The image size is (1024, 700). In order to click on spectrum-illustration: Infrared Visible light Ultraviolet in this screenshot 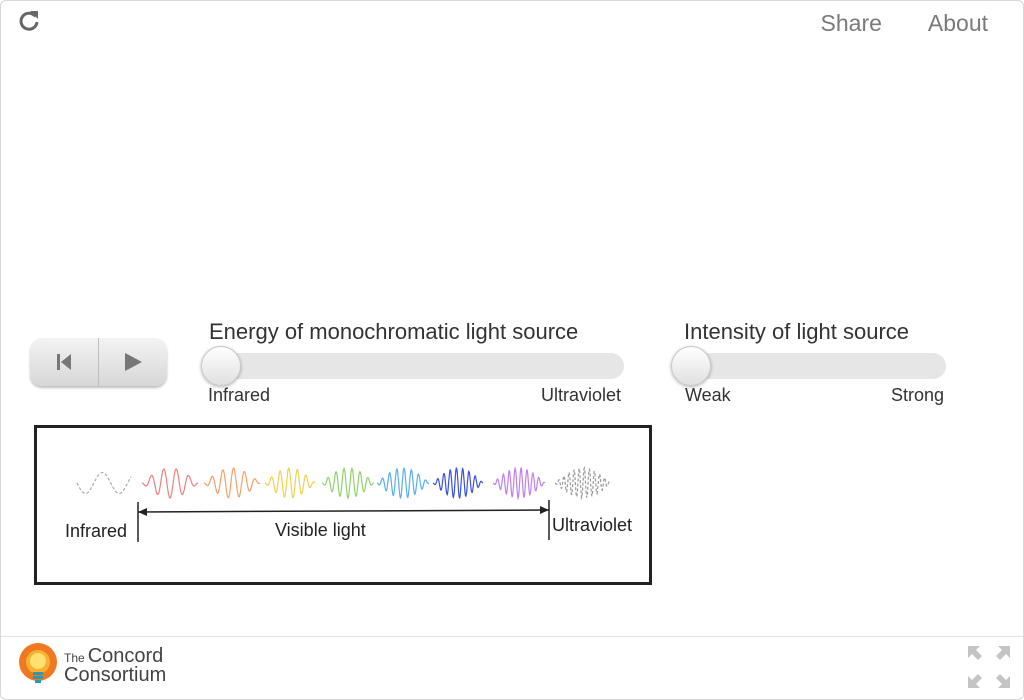, I will do `click(343, 505)`.